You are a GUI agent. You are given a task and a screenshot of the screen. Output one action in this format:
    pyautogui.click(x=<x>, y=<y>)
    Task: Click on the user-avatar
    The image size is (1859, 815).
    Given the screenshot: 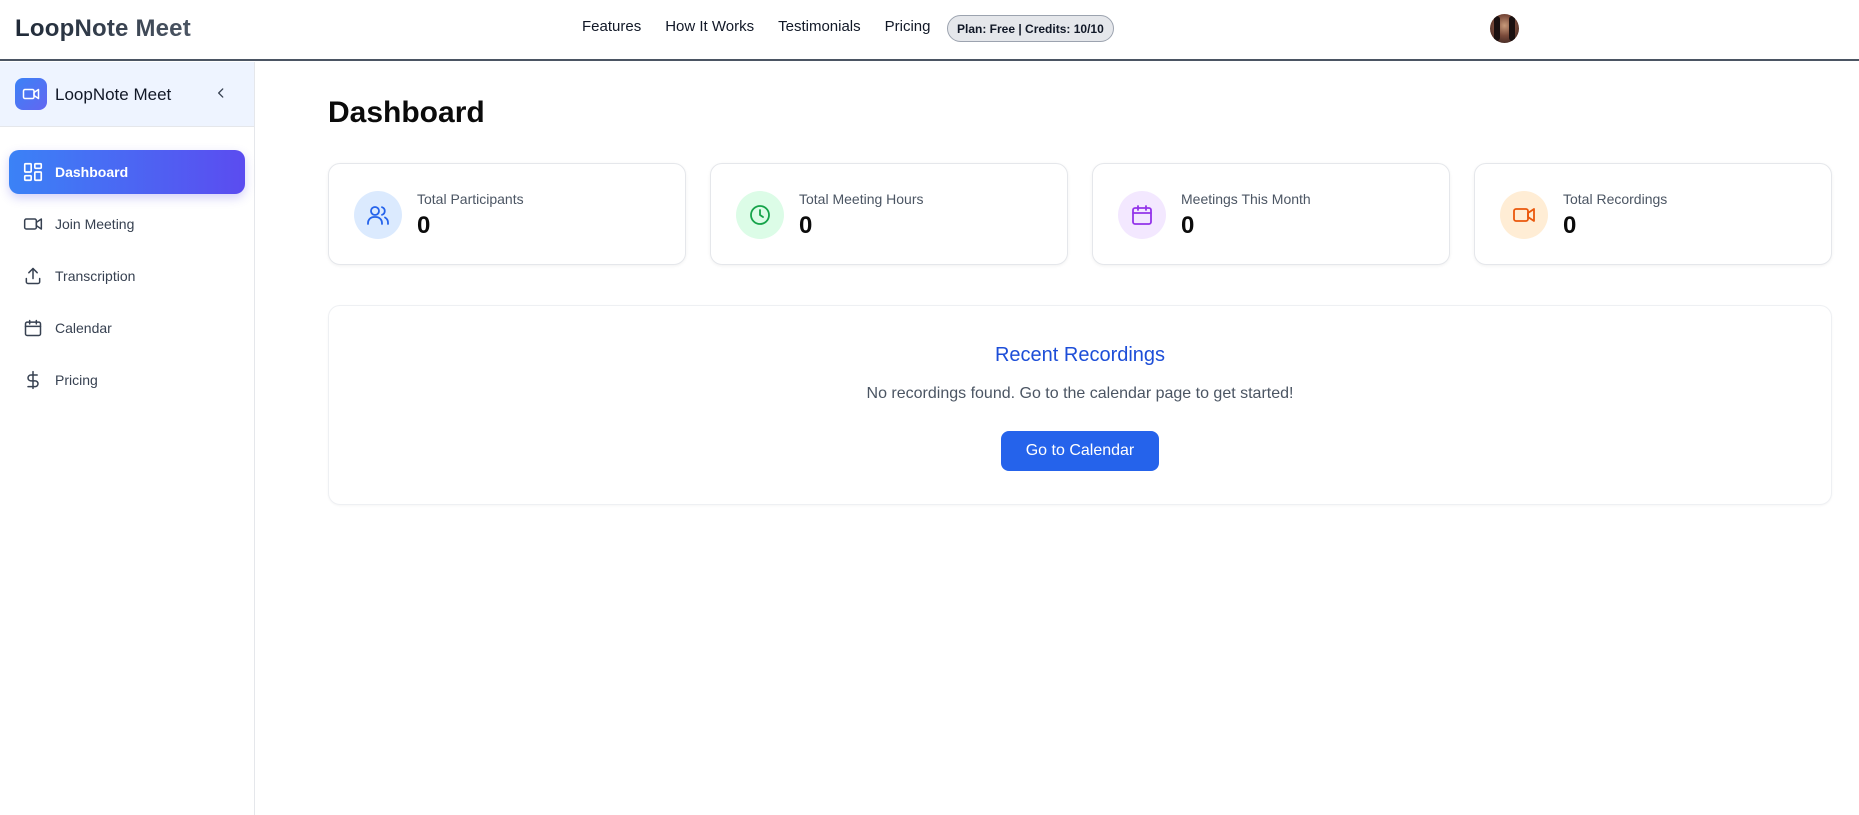 What is the action you would take?
    pyautogui.click(x=1504, y=28)
    